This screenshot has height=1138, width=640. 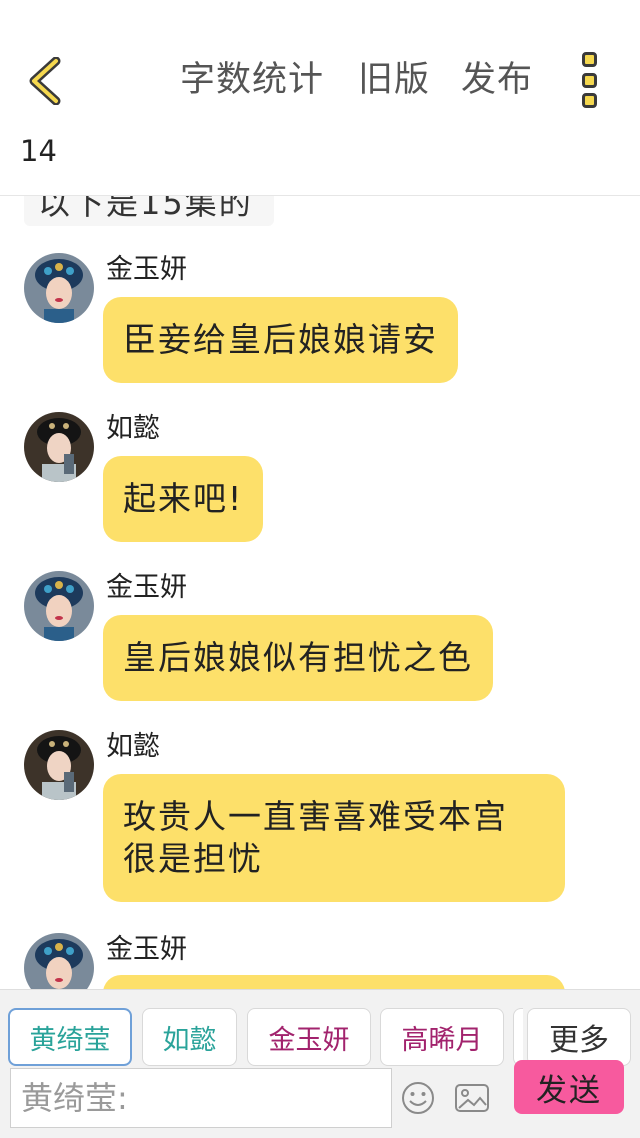 What do you see at coordinates (569, 1087) in the screenshot?
I see `send-button: 发送` at bounding box center [569, 1087].